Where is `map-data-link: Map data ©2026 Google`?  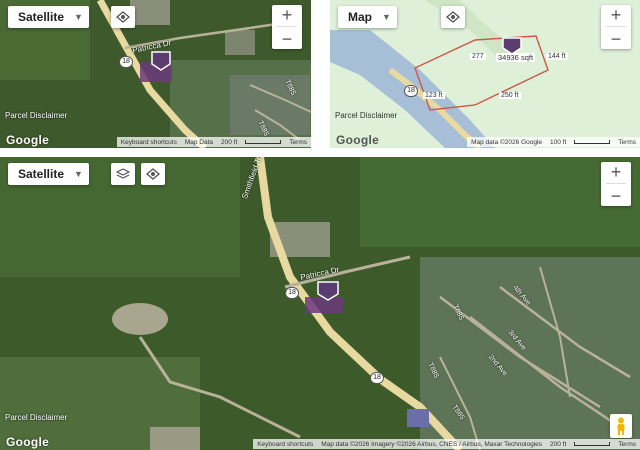 map-data-link: Map data ©2026 Google is located at coordinates (506, 142).